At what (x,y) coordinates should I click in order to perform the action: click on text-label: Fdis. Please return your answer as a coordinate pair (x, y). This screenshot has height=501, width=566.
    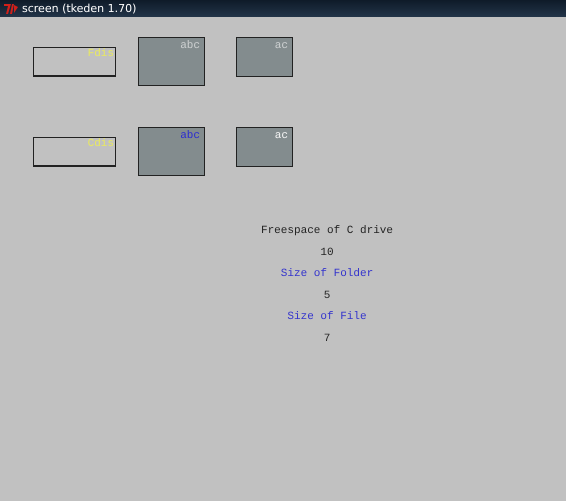
    Looking at the image, I should click on (74, 62).